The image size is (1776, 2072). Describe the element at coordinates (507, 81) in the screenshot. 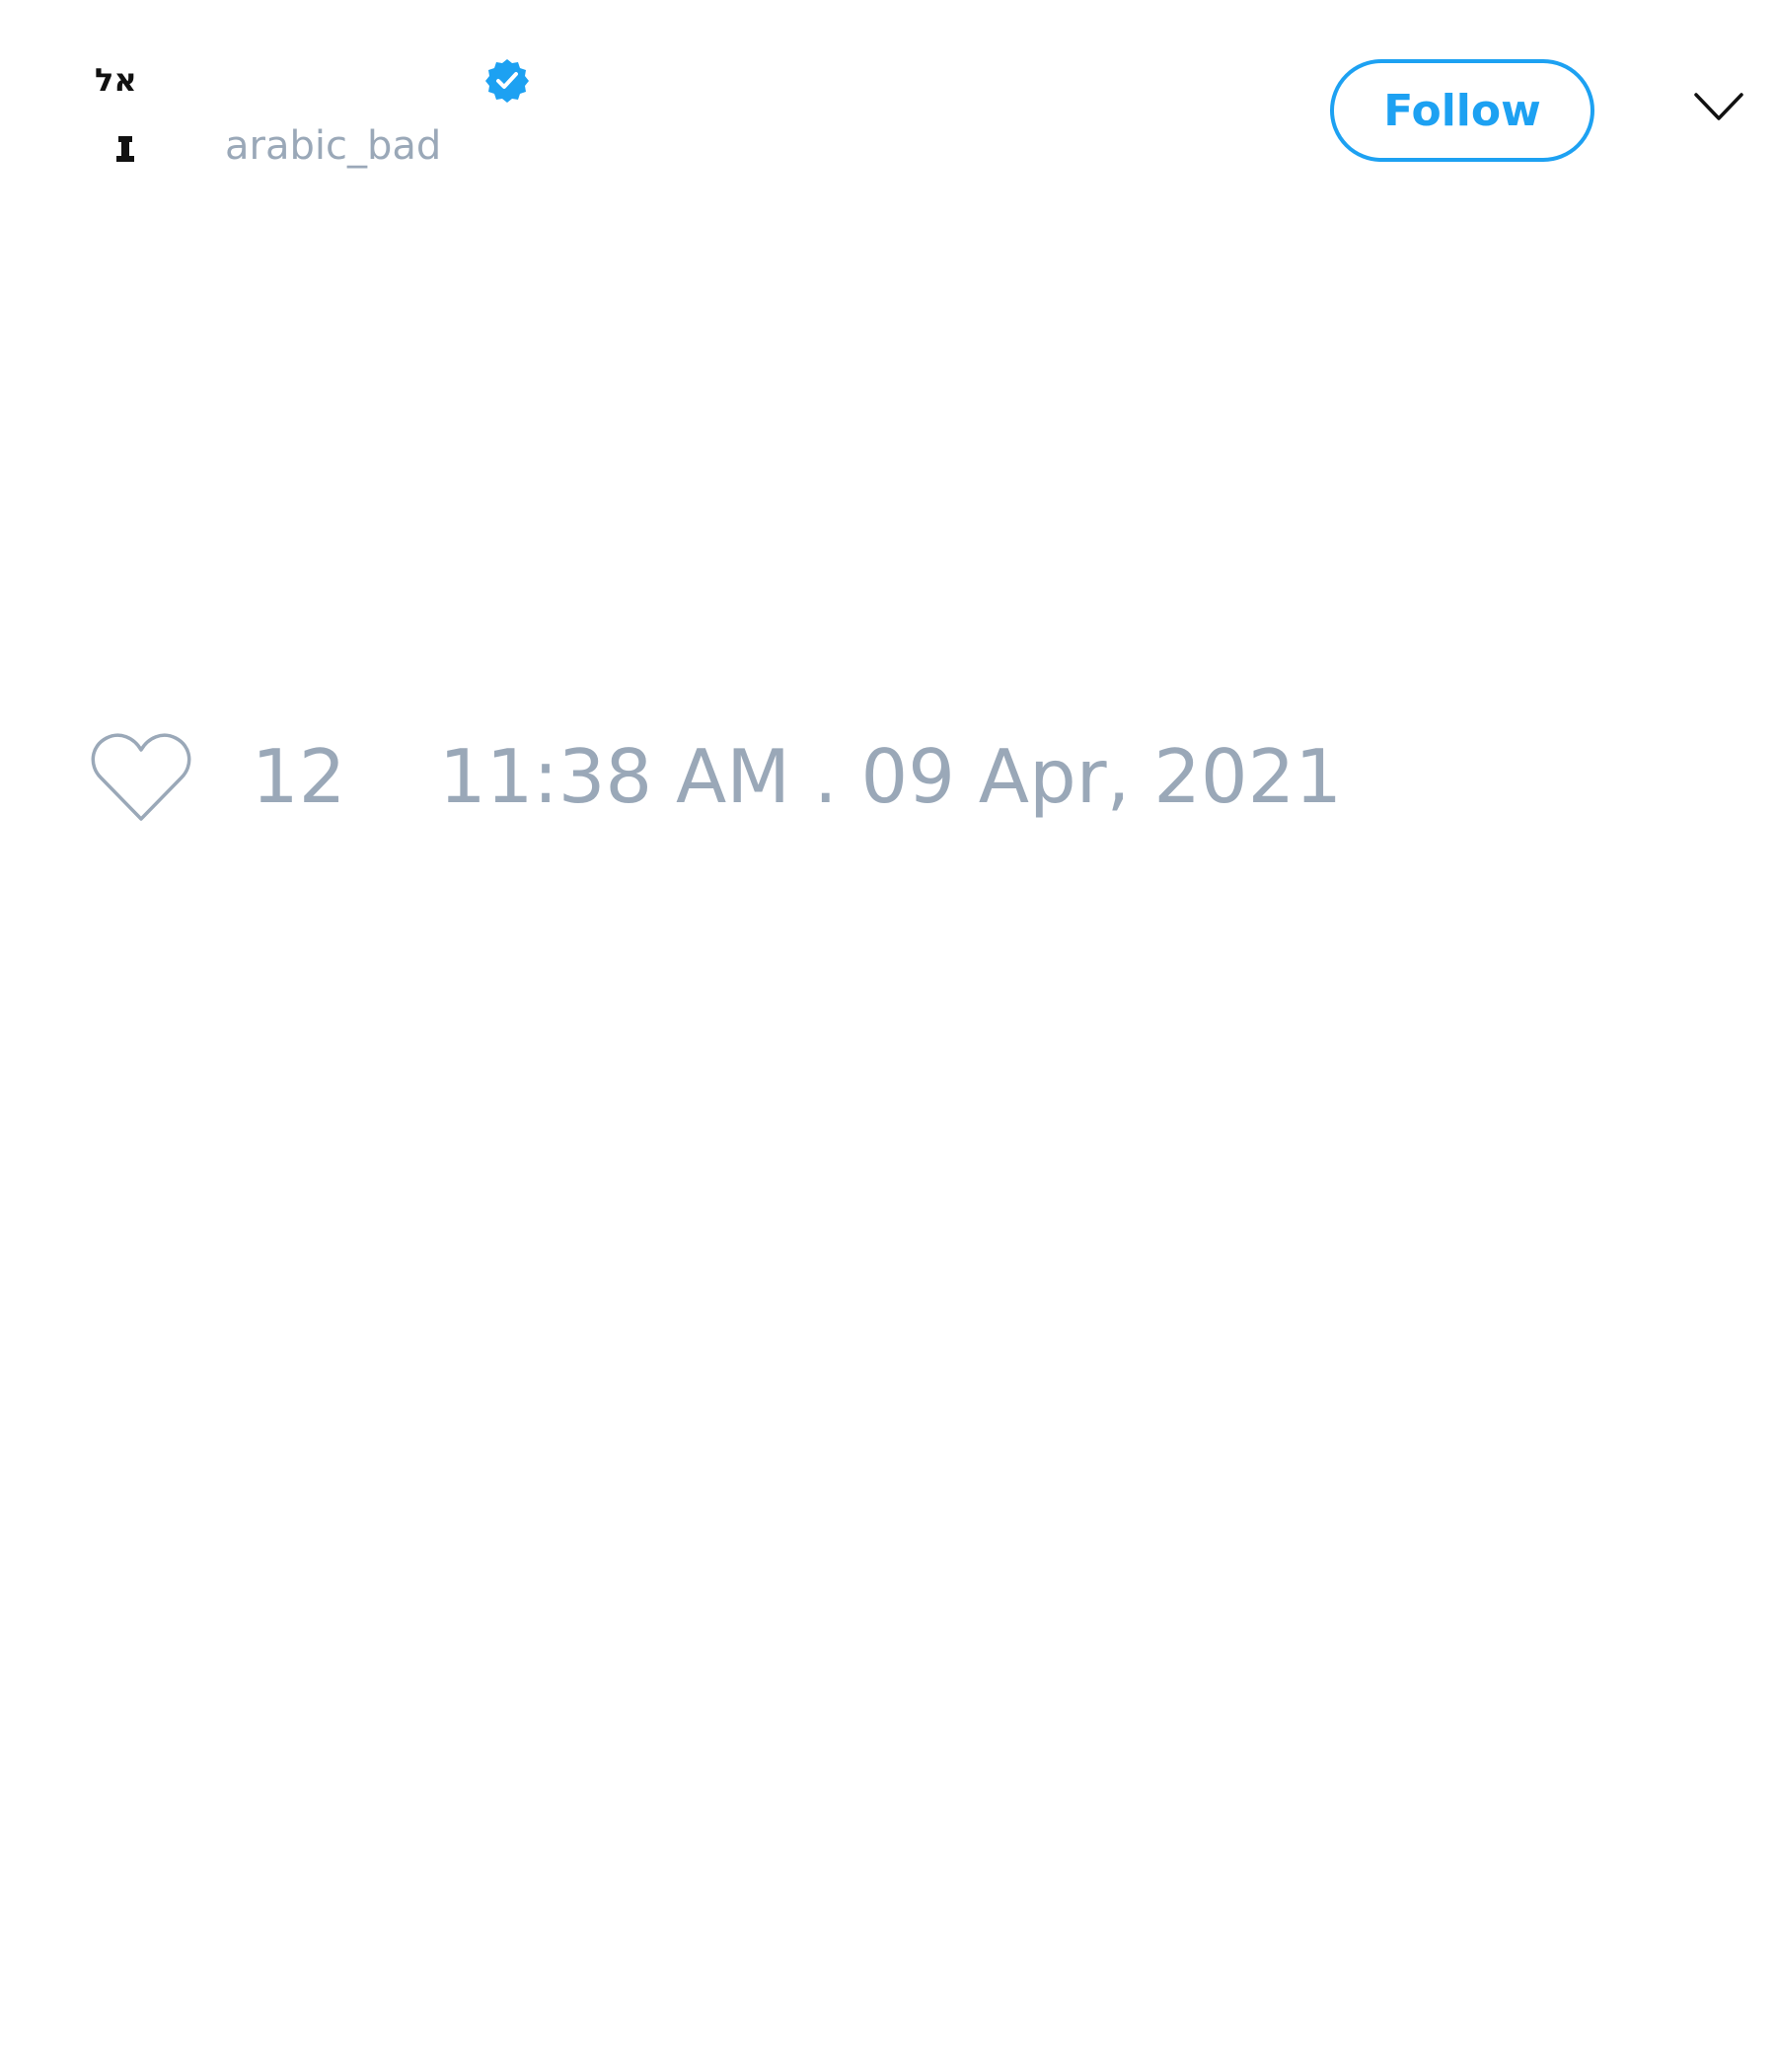

I see `verified-badge-icon` at that location.